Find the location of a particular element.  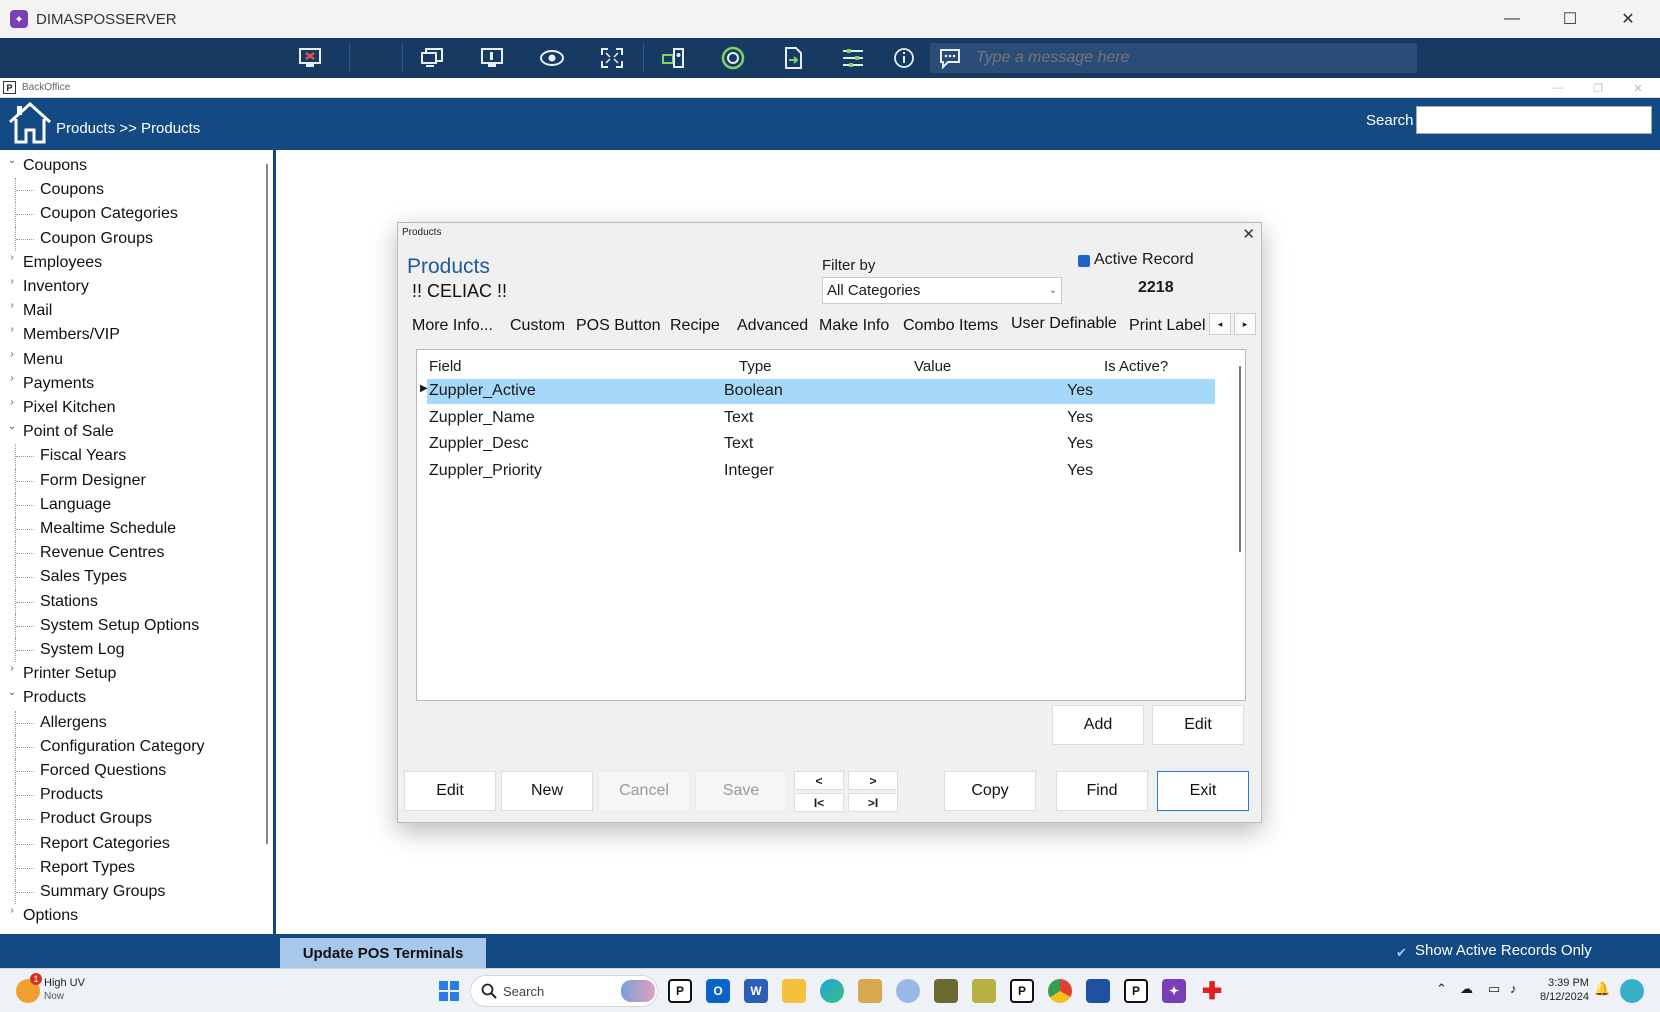

column-header-type: Type is located at coordinates (755, 366).